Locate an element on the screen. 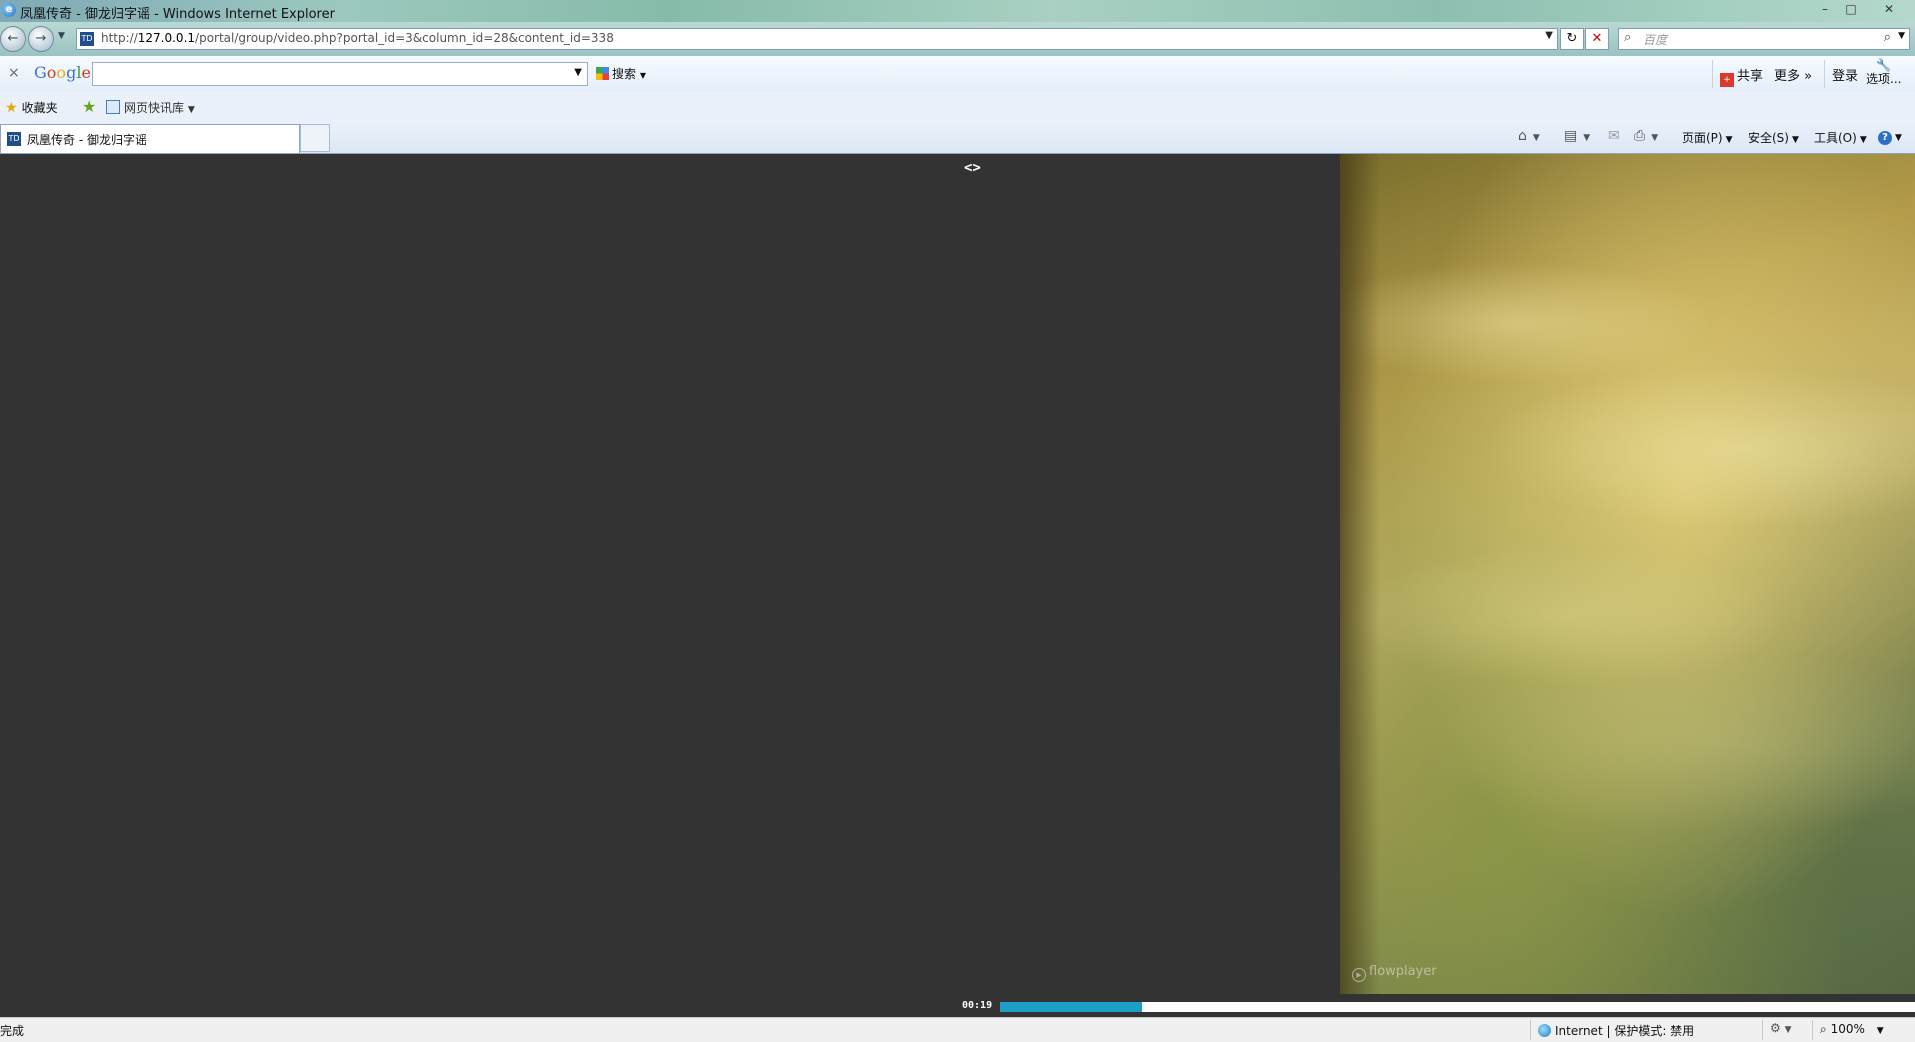  refresh-button: ↻ is located at coordinates (1572, 39).